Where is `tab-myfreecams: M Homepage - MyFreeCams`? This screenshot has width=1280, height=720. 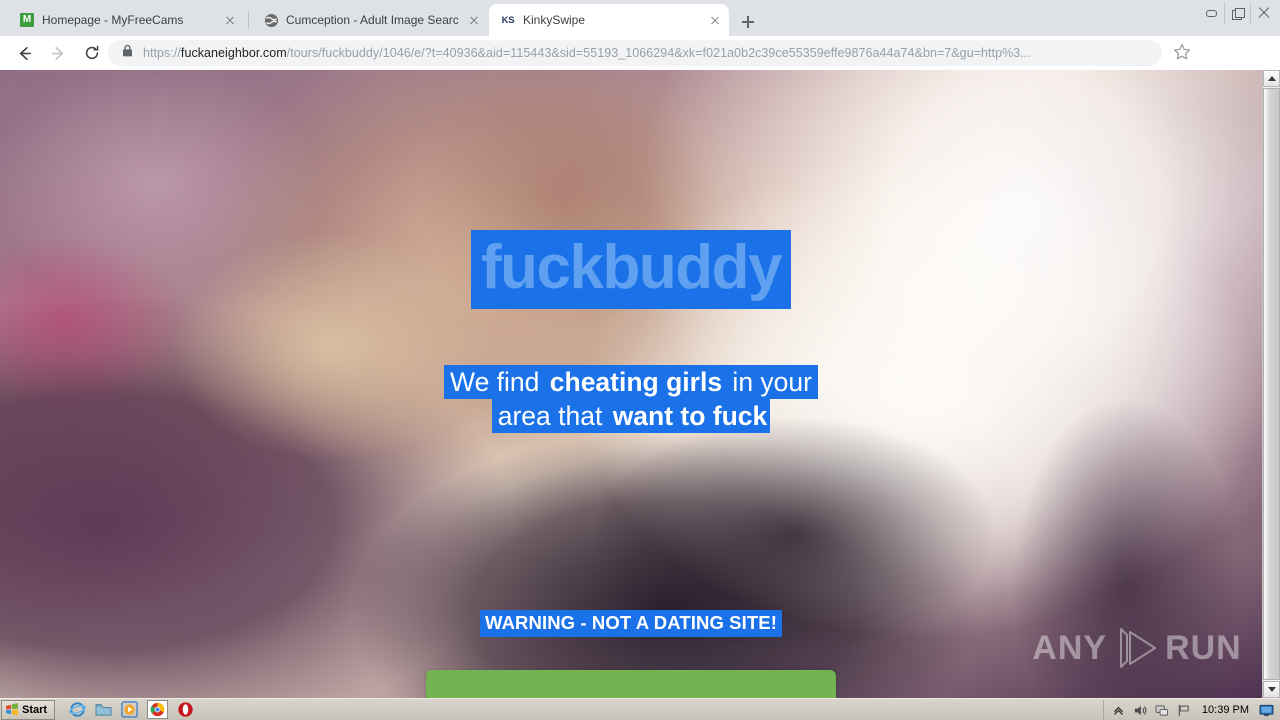 tab-myfreecams: M Homepage - MyFreeCams is located at coordinates (126, 20).